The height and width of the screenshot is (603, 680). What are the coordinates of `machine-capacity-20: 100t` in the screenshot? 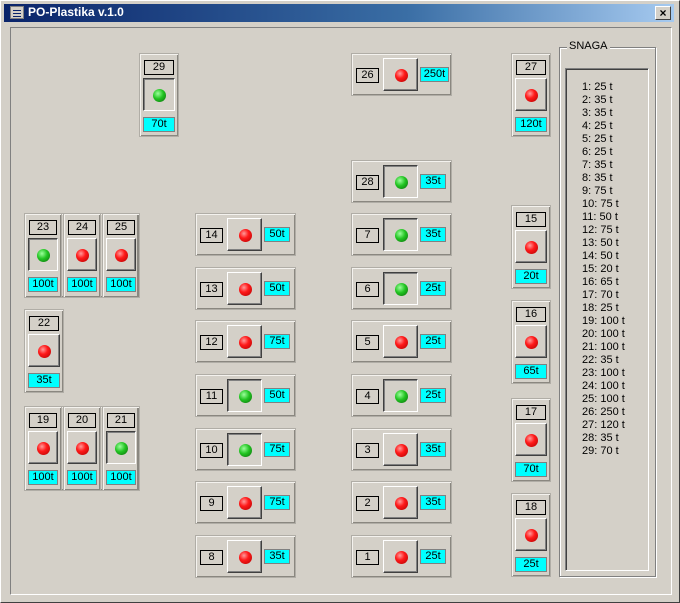 It's located at (82, 477).